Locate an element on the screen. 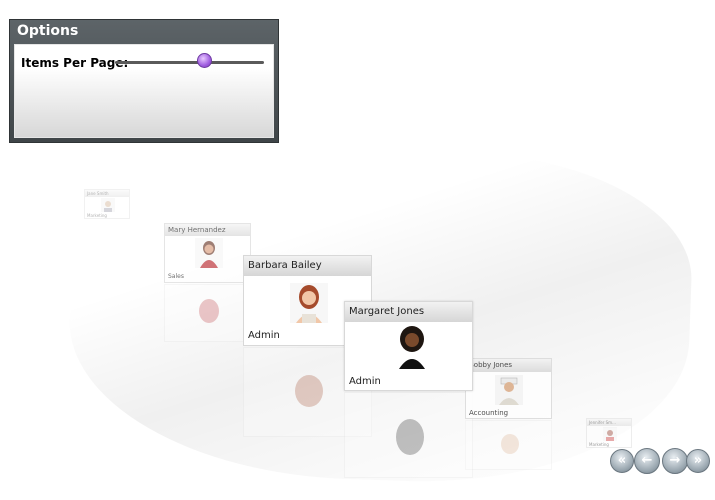 Image resolution: width=715 pixels, height=500 pixels. employee-card-name: Margaret Jones is located at coordinates (408, 312).